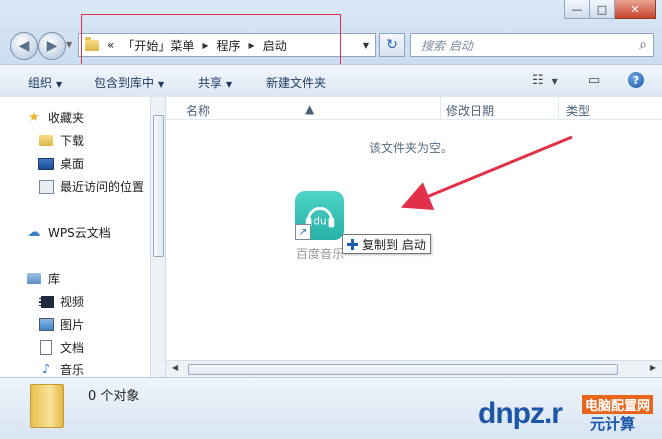  Describe the element at coordinates (613, 424) in the screenshot. I see `watermark-bottom-text: 元计算` at that location.